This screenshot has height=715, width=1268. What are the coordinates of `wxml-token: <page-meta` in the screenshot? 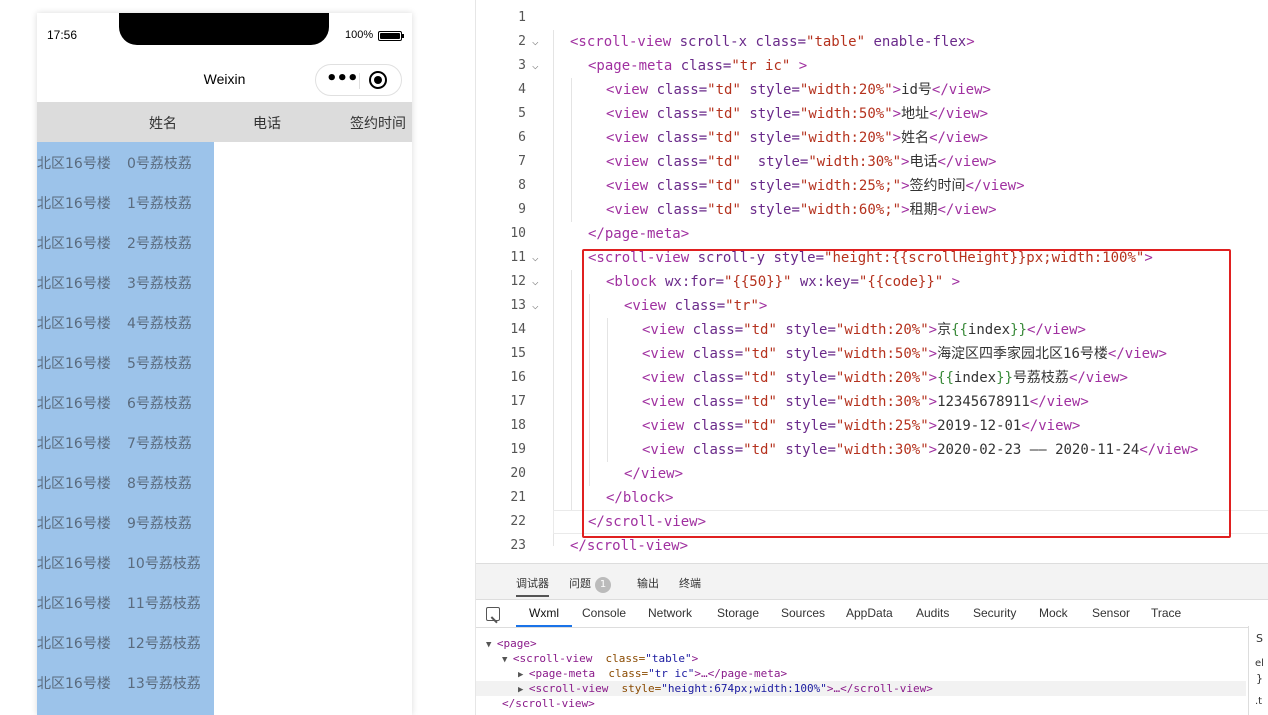 It's located at (565, 673).